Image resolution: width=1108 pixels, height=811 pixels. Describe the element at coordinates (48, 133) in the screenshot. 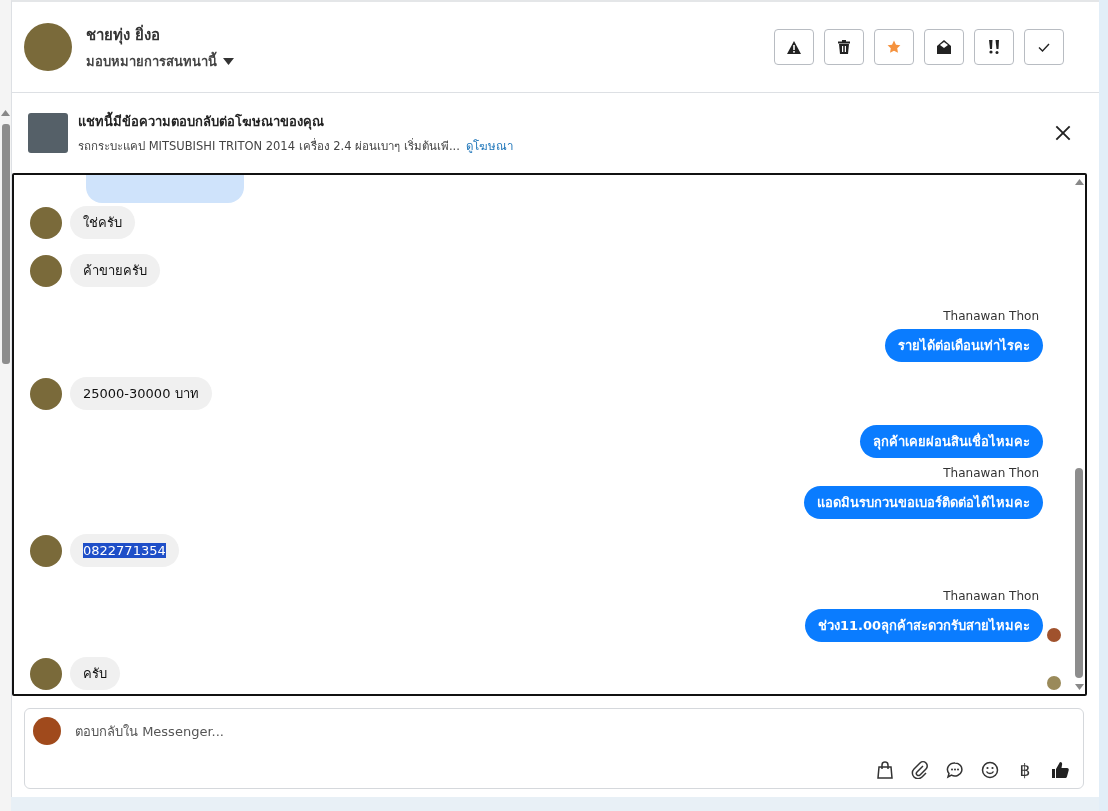

I see `ad-thumbnail-photo` at that location.